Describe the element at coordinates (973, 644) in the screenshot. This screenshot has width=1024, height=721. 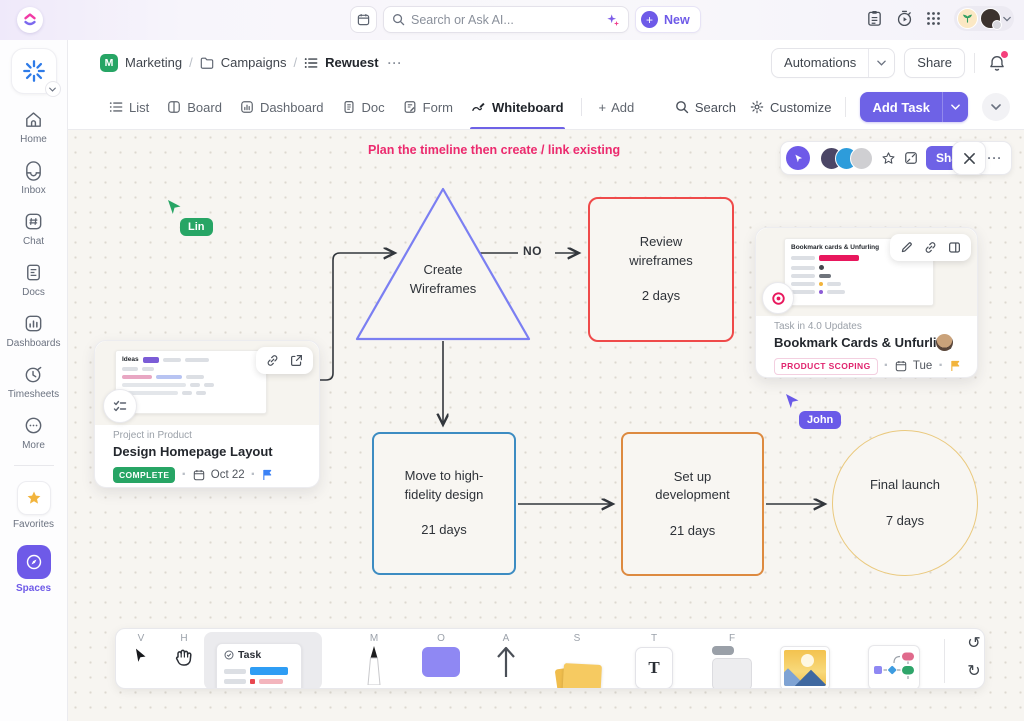
I see `undo-button: ↺` at that location.